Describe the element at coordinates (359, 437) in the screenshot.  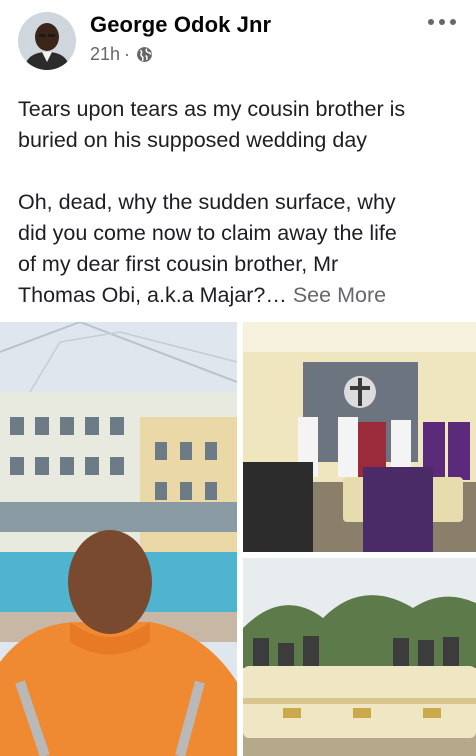
I see `church-photo` at that location.